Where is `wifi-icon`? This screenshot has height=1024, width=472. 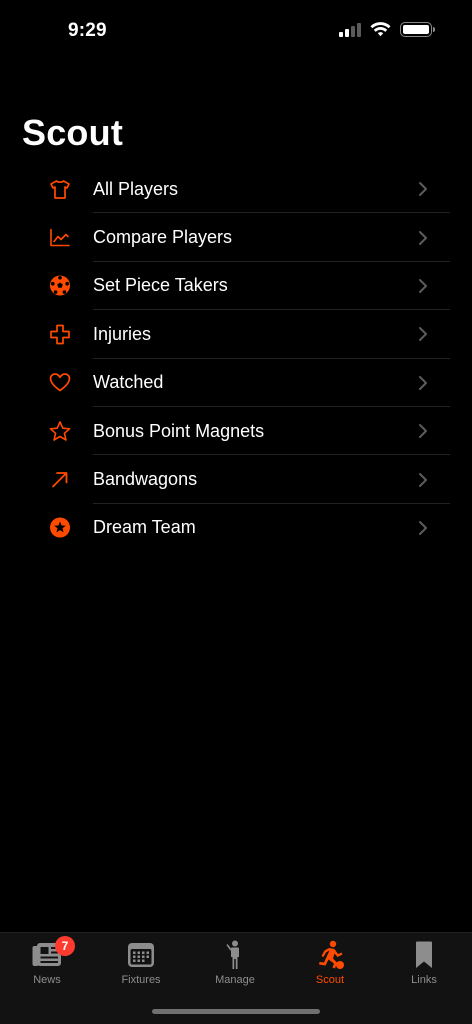
wifi-icon is located at coordinates (380, 29).